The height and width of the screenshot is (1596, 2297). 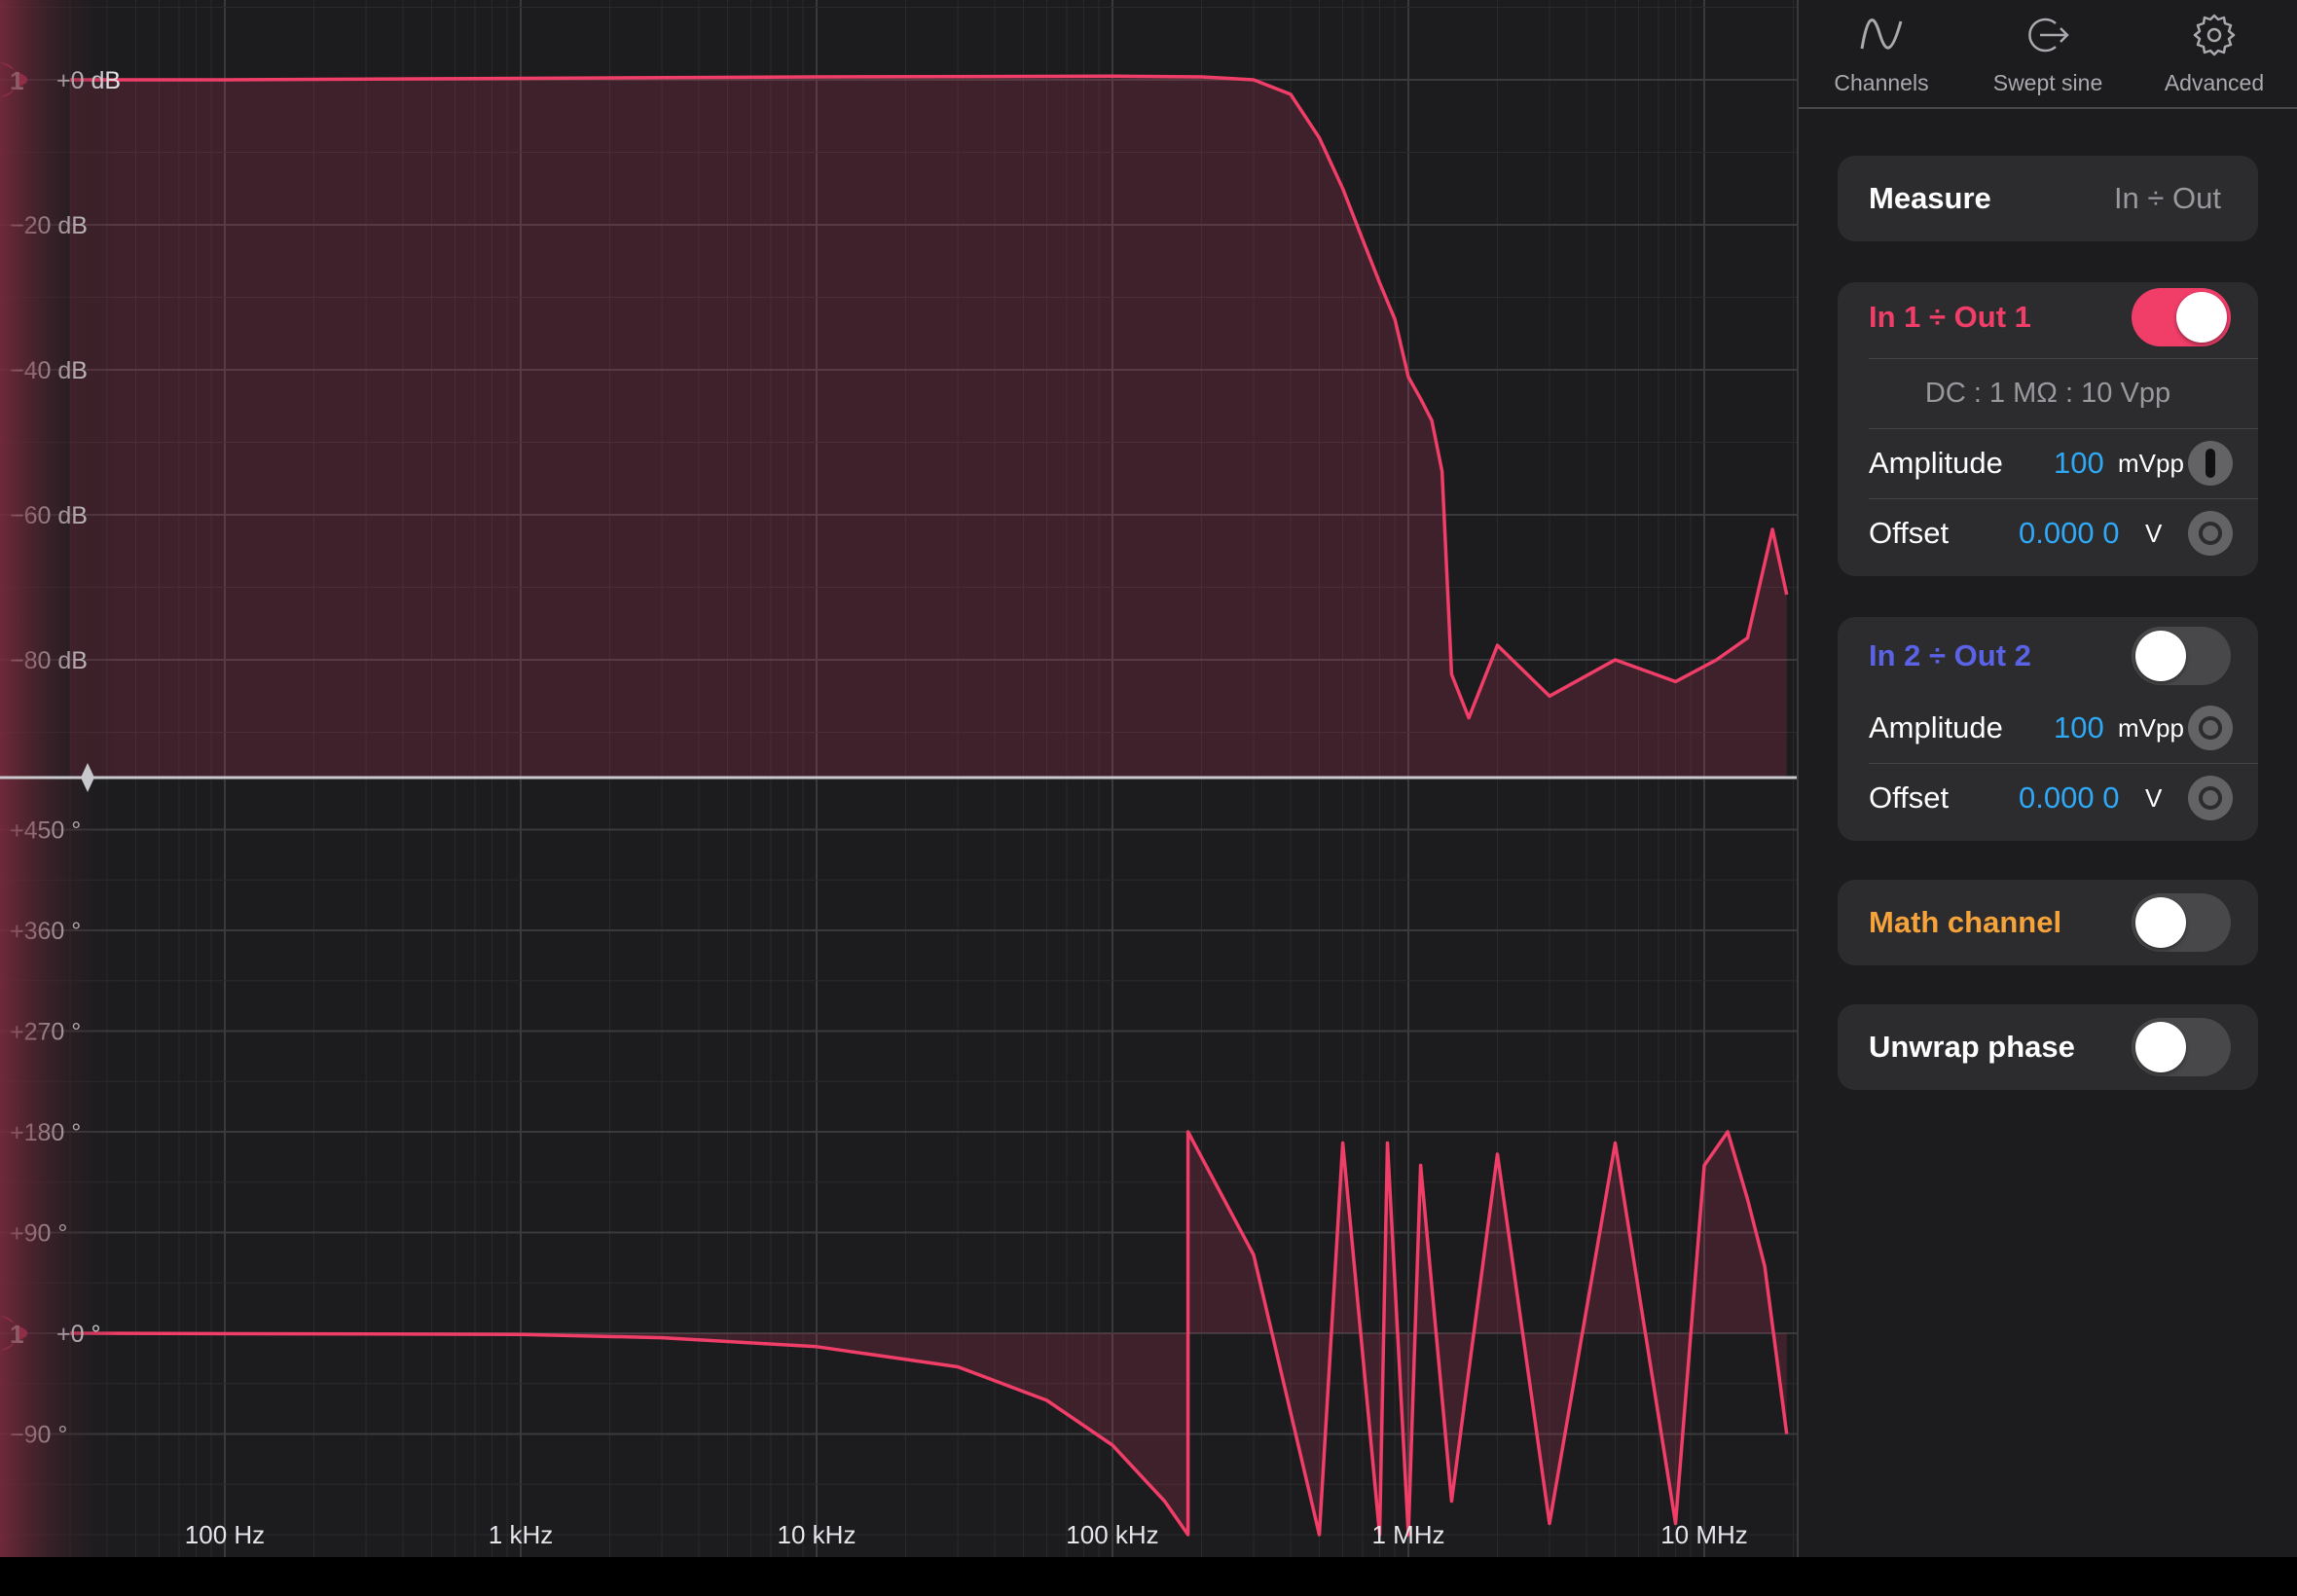 I want to click on tab-channels: Channels, so click(x=1882, y=53).